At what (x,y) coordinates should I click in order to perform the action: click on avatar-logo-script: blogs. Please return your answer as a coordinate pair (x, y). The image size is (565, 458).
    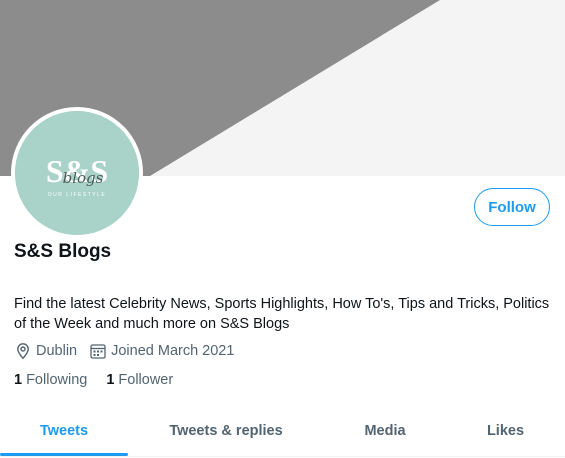
    Looking at the image, I should click on (83, 178).